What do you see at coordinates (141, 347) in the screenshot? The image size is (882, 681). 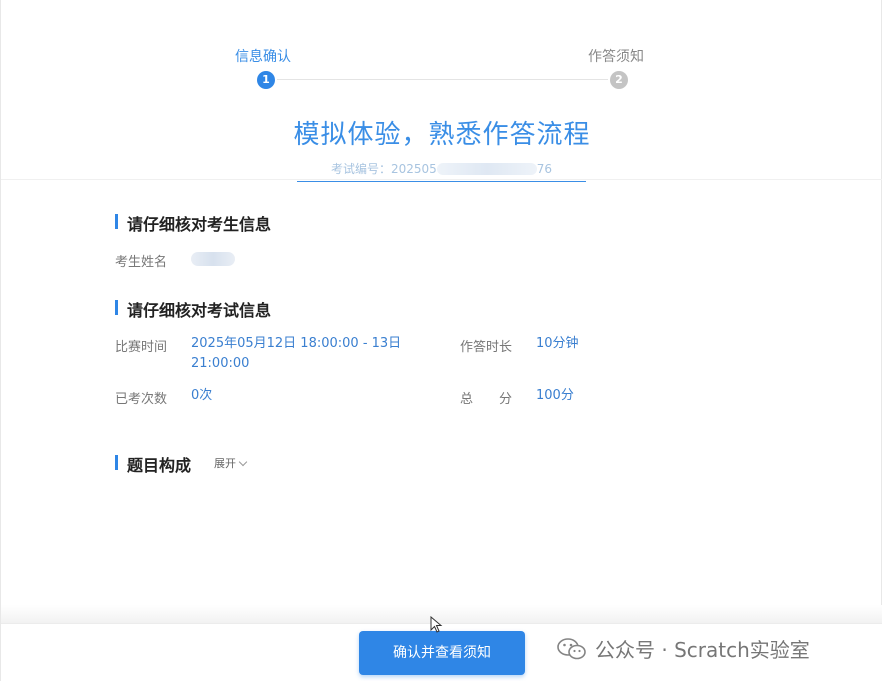 I see `exam-time-label: 比赛时间` at bounding box center [141, 347].